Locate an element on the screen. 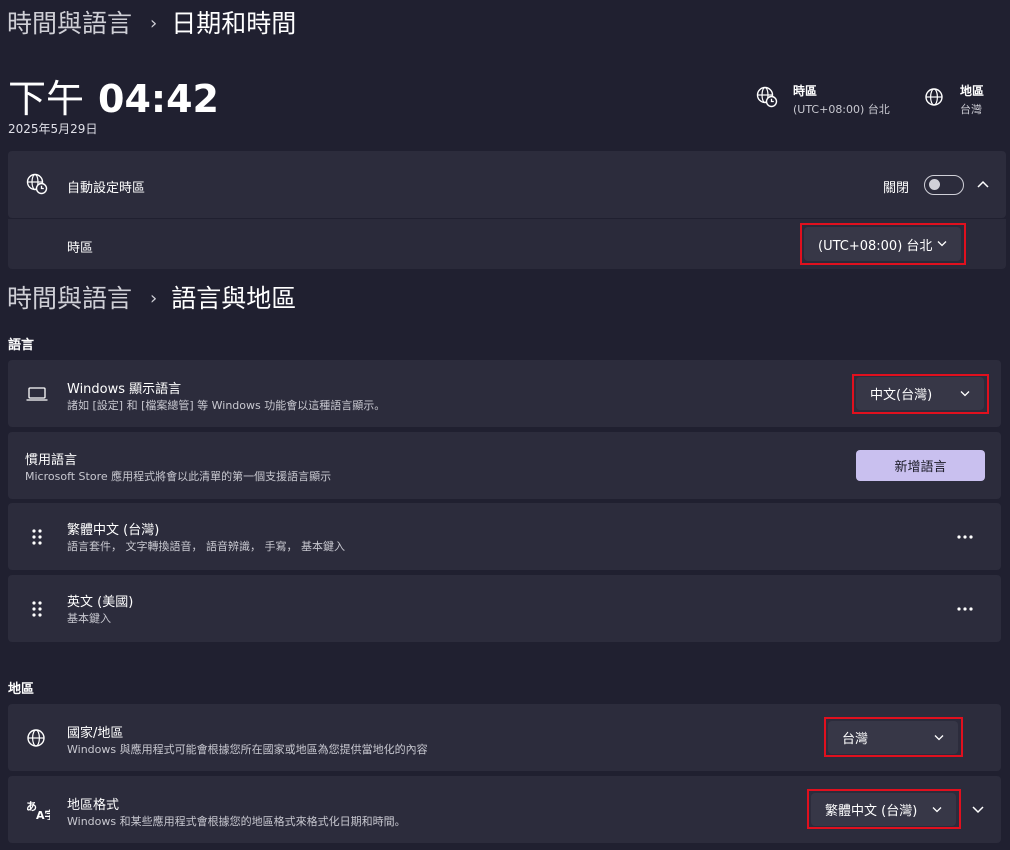  time-value: 04:42 is located at coordinates (158, 99).